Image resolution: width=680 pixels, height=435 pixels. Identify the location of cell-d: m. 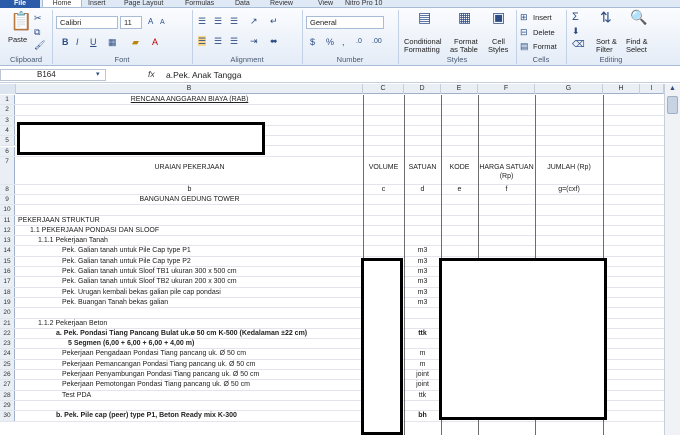
(422, 353).